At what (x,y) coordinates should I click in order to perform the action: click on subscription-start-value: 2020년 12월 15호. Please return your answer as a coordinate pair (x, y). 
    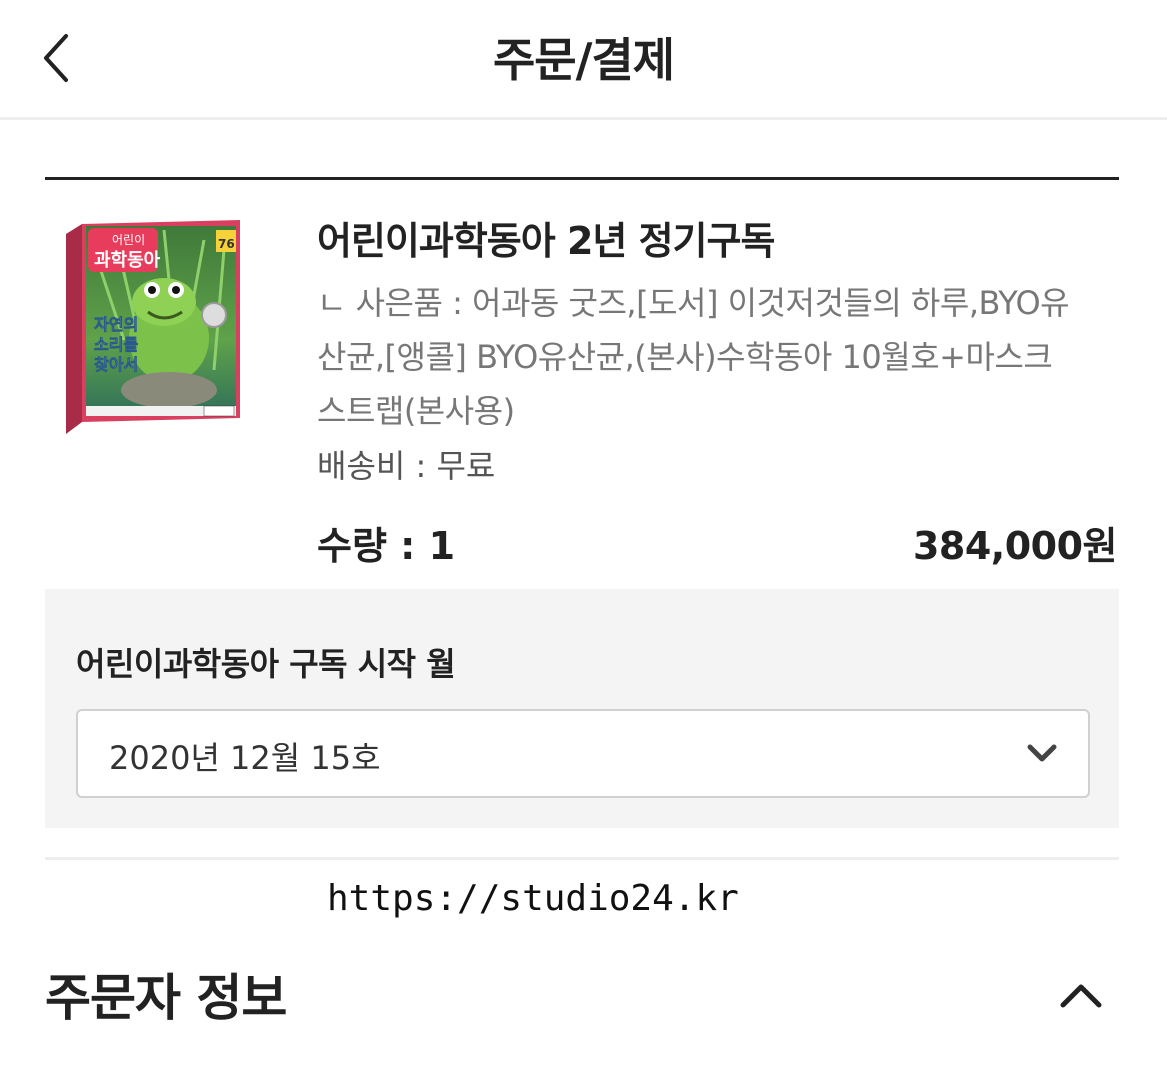
    Looking at the image, I should click on (245, 758).